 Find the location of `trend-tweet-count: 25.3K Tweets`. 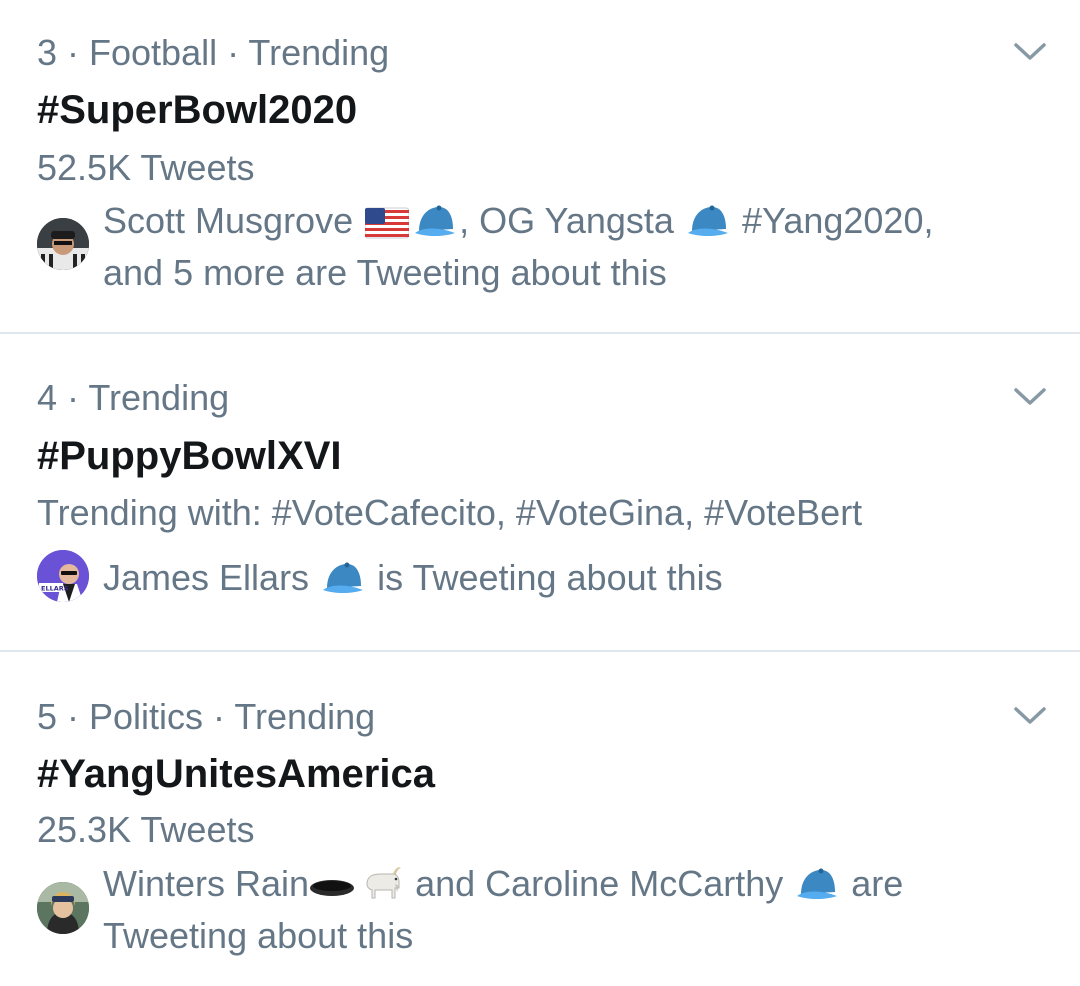

trend-tweet-count: 25.3K Tweets is located at coordinates (146, 829).